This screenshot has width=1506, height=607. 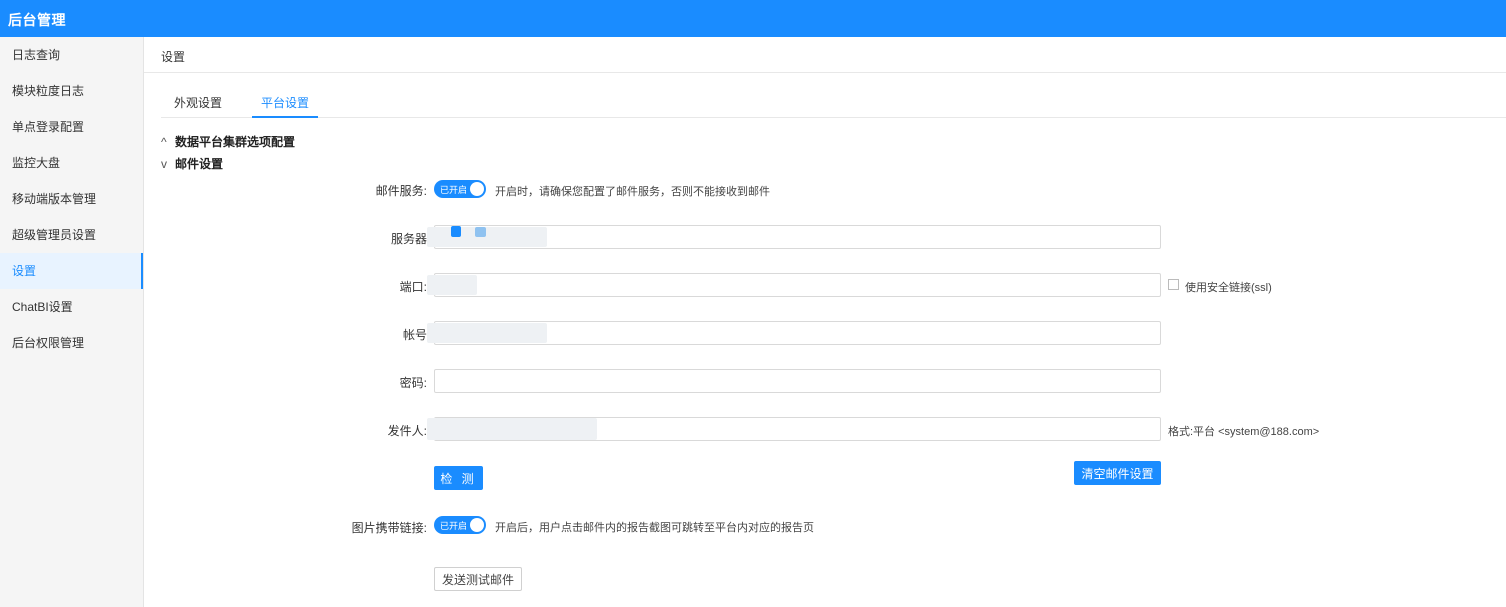 What do you see at coordinates (413, 287) in the screenshot?
I see `port-label: 端口:` at bounding box center [413, 287].